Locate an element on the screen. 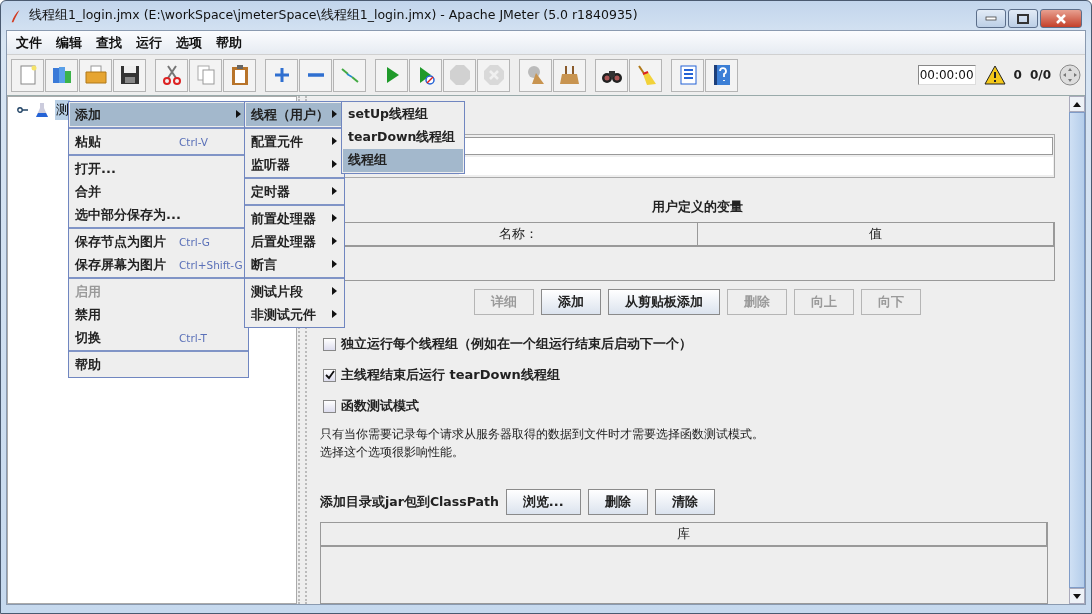 The width and height of the screenshot is (1092, 614). menu-item: 前置处理器 is located at coordinates (294, 218).